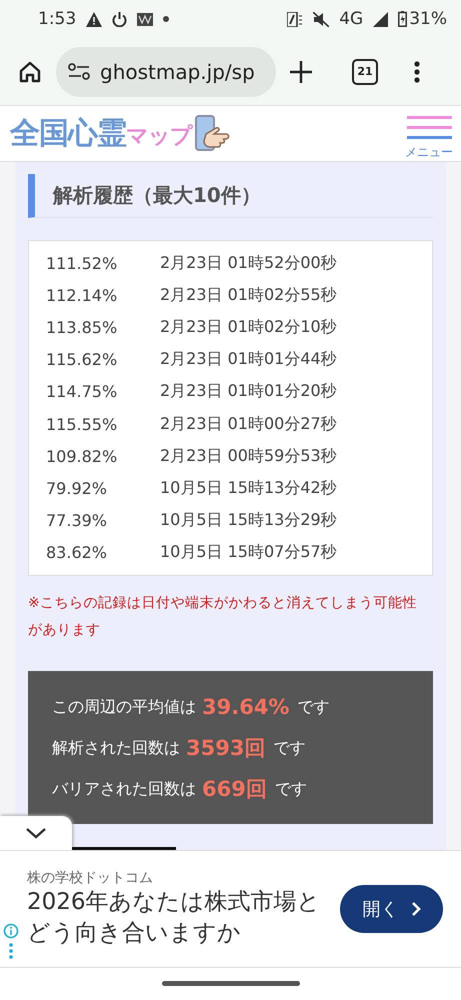 This screenshot has width=461, height=1000. I want to click on history-value: 113.85%, so click(82, 327).